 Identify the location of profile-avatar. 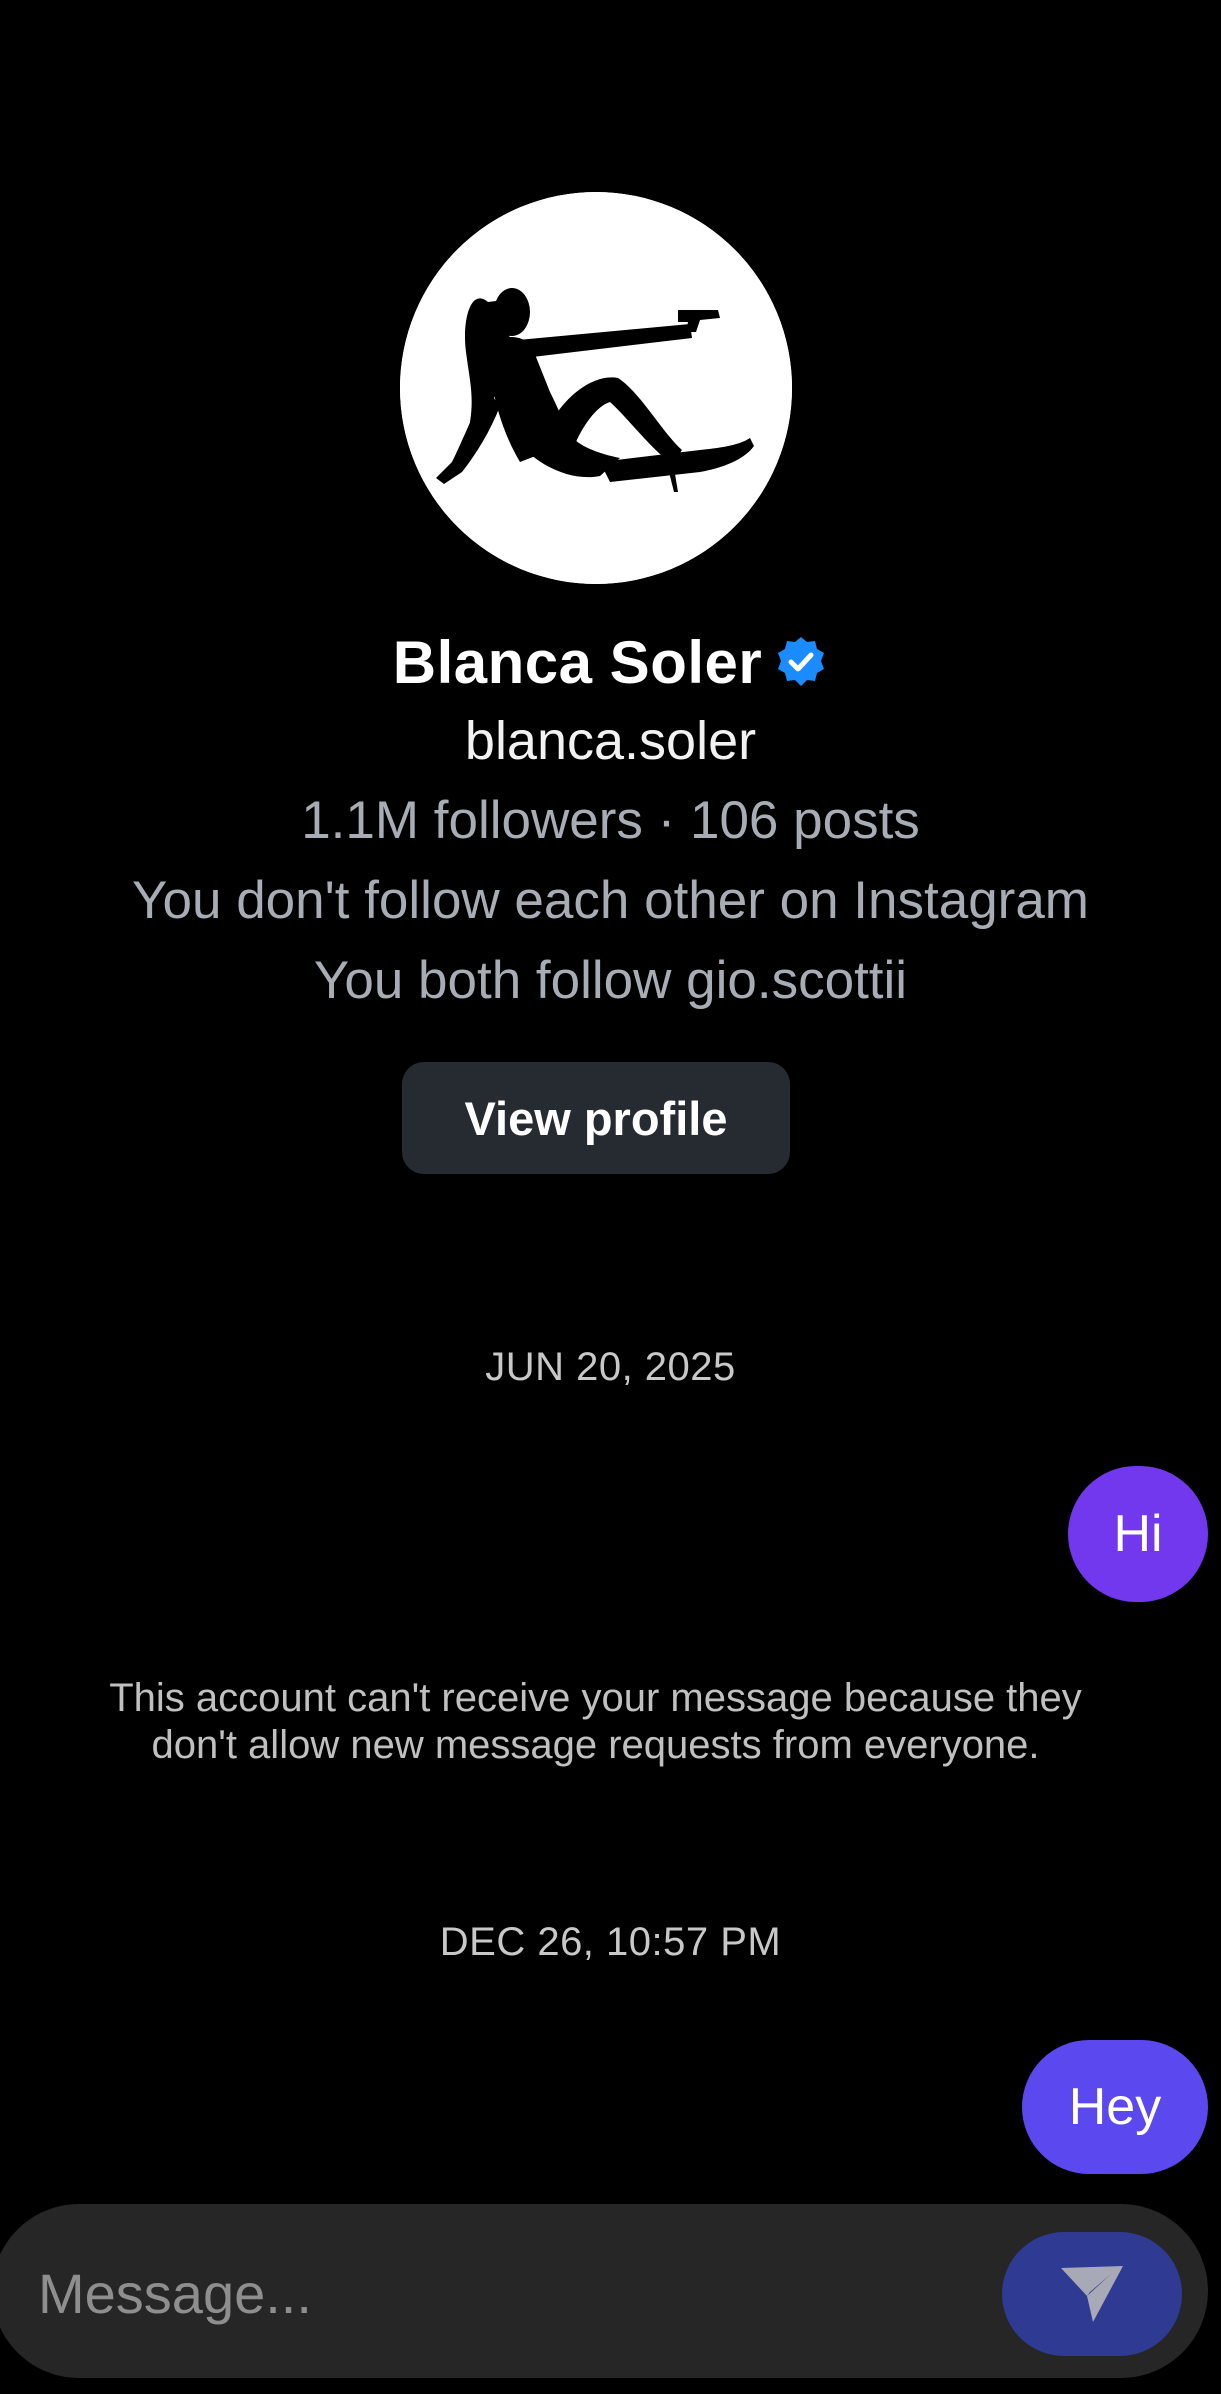
(596, 388).